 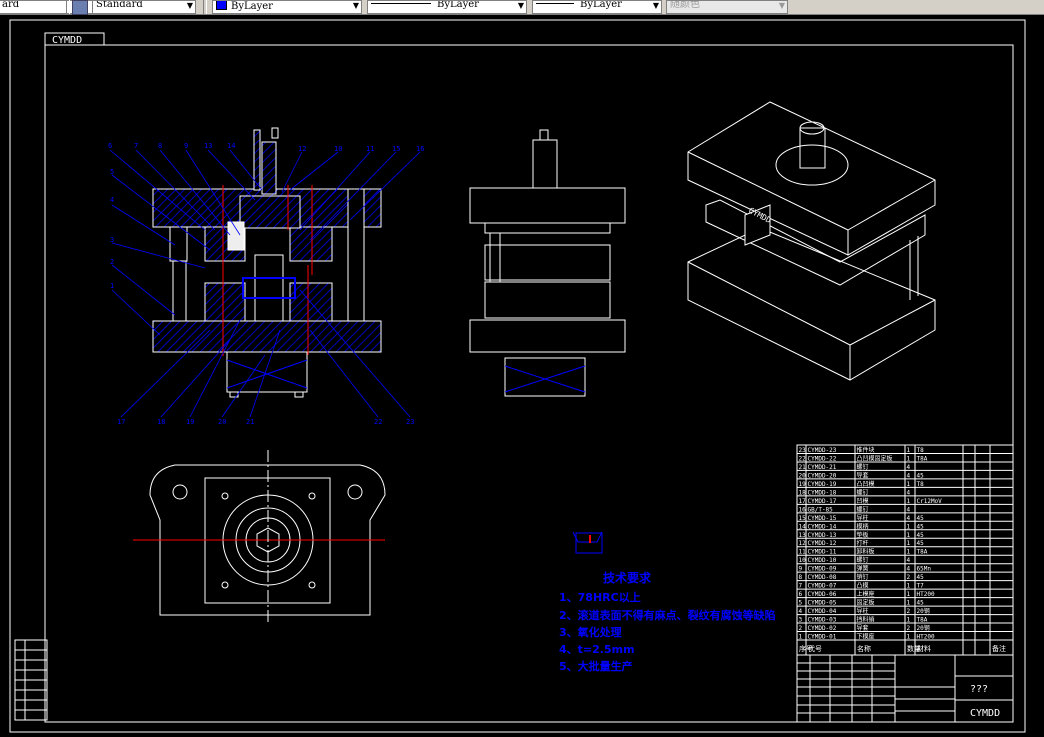 What do you see at coordinates (803, 518) in the screenshot?
I see `table-cell: 15` at bounding box center [803, 518].